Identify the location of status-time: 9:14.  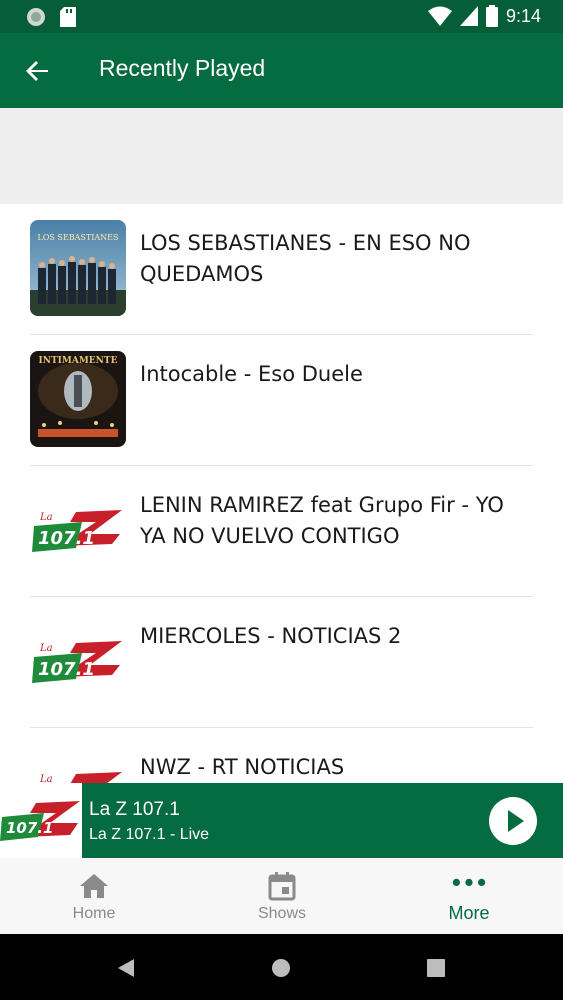
(523, 15).